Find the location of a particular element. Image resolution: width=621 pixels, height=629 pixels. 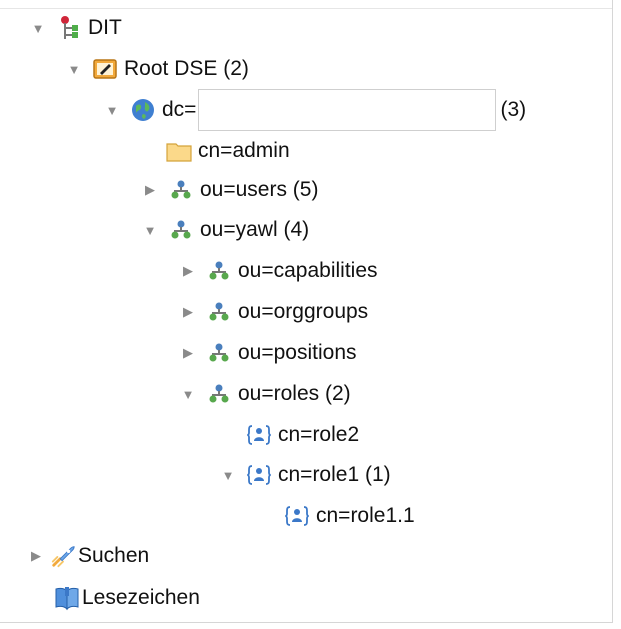

tree-item-ou-capabilities: ▶ ou=capabilities is located at coordinates (279, 271).